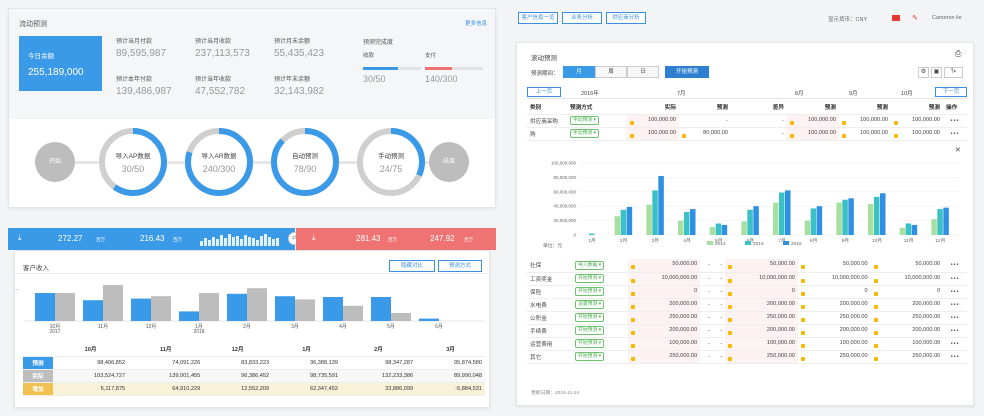 The image size is (984, 416). Describe the element at coordinates (758, 244) in the screenshot. I see `legend-label: 2015` at that location.